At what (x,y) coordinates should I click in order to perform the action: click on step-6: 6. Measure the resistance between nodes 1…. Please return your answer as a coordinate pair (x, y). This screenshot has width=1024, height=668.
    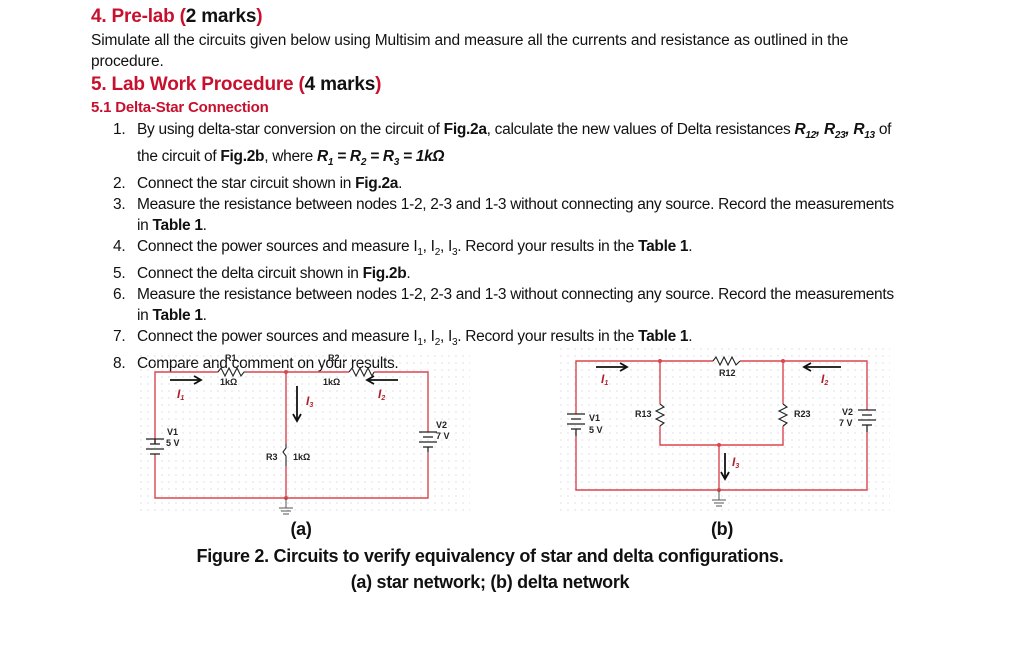
    Looking at the image, I should click on (533, 294).